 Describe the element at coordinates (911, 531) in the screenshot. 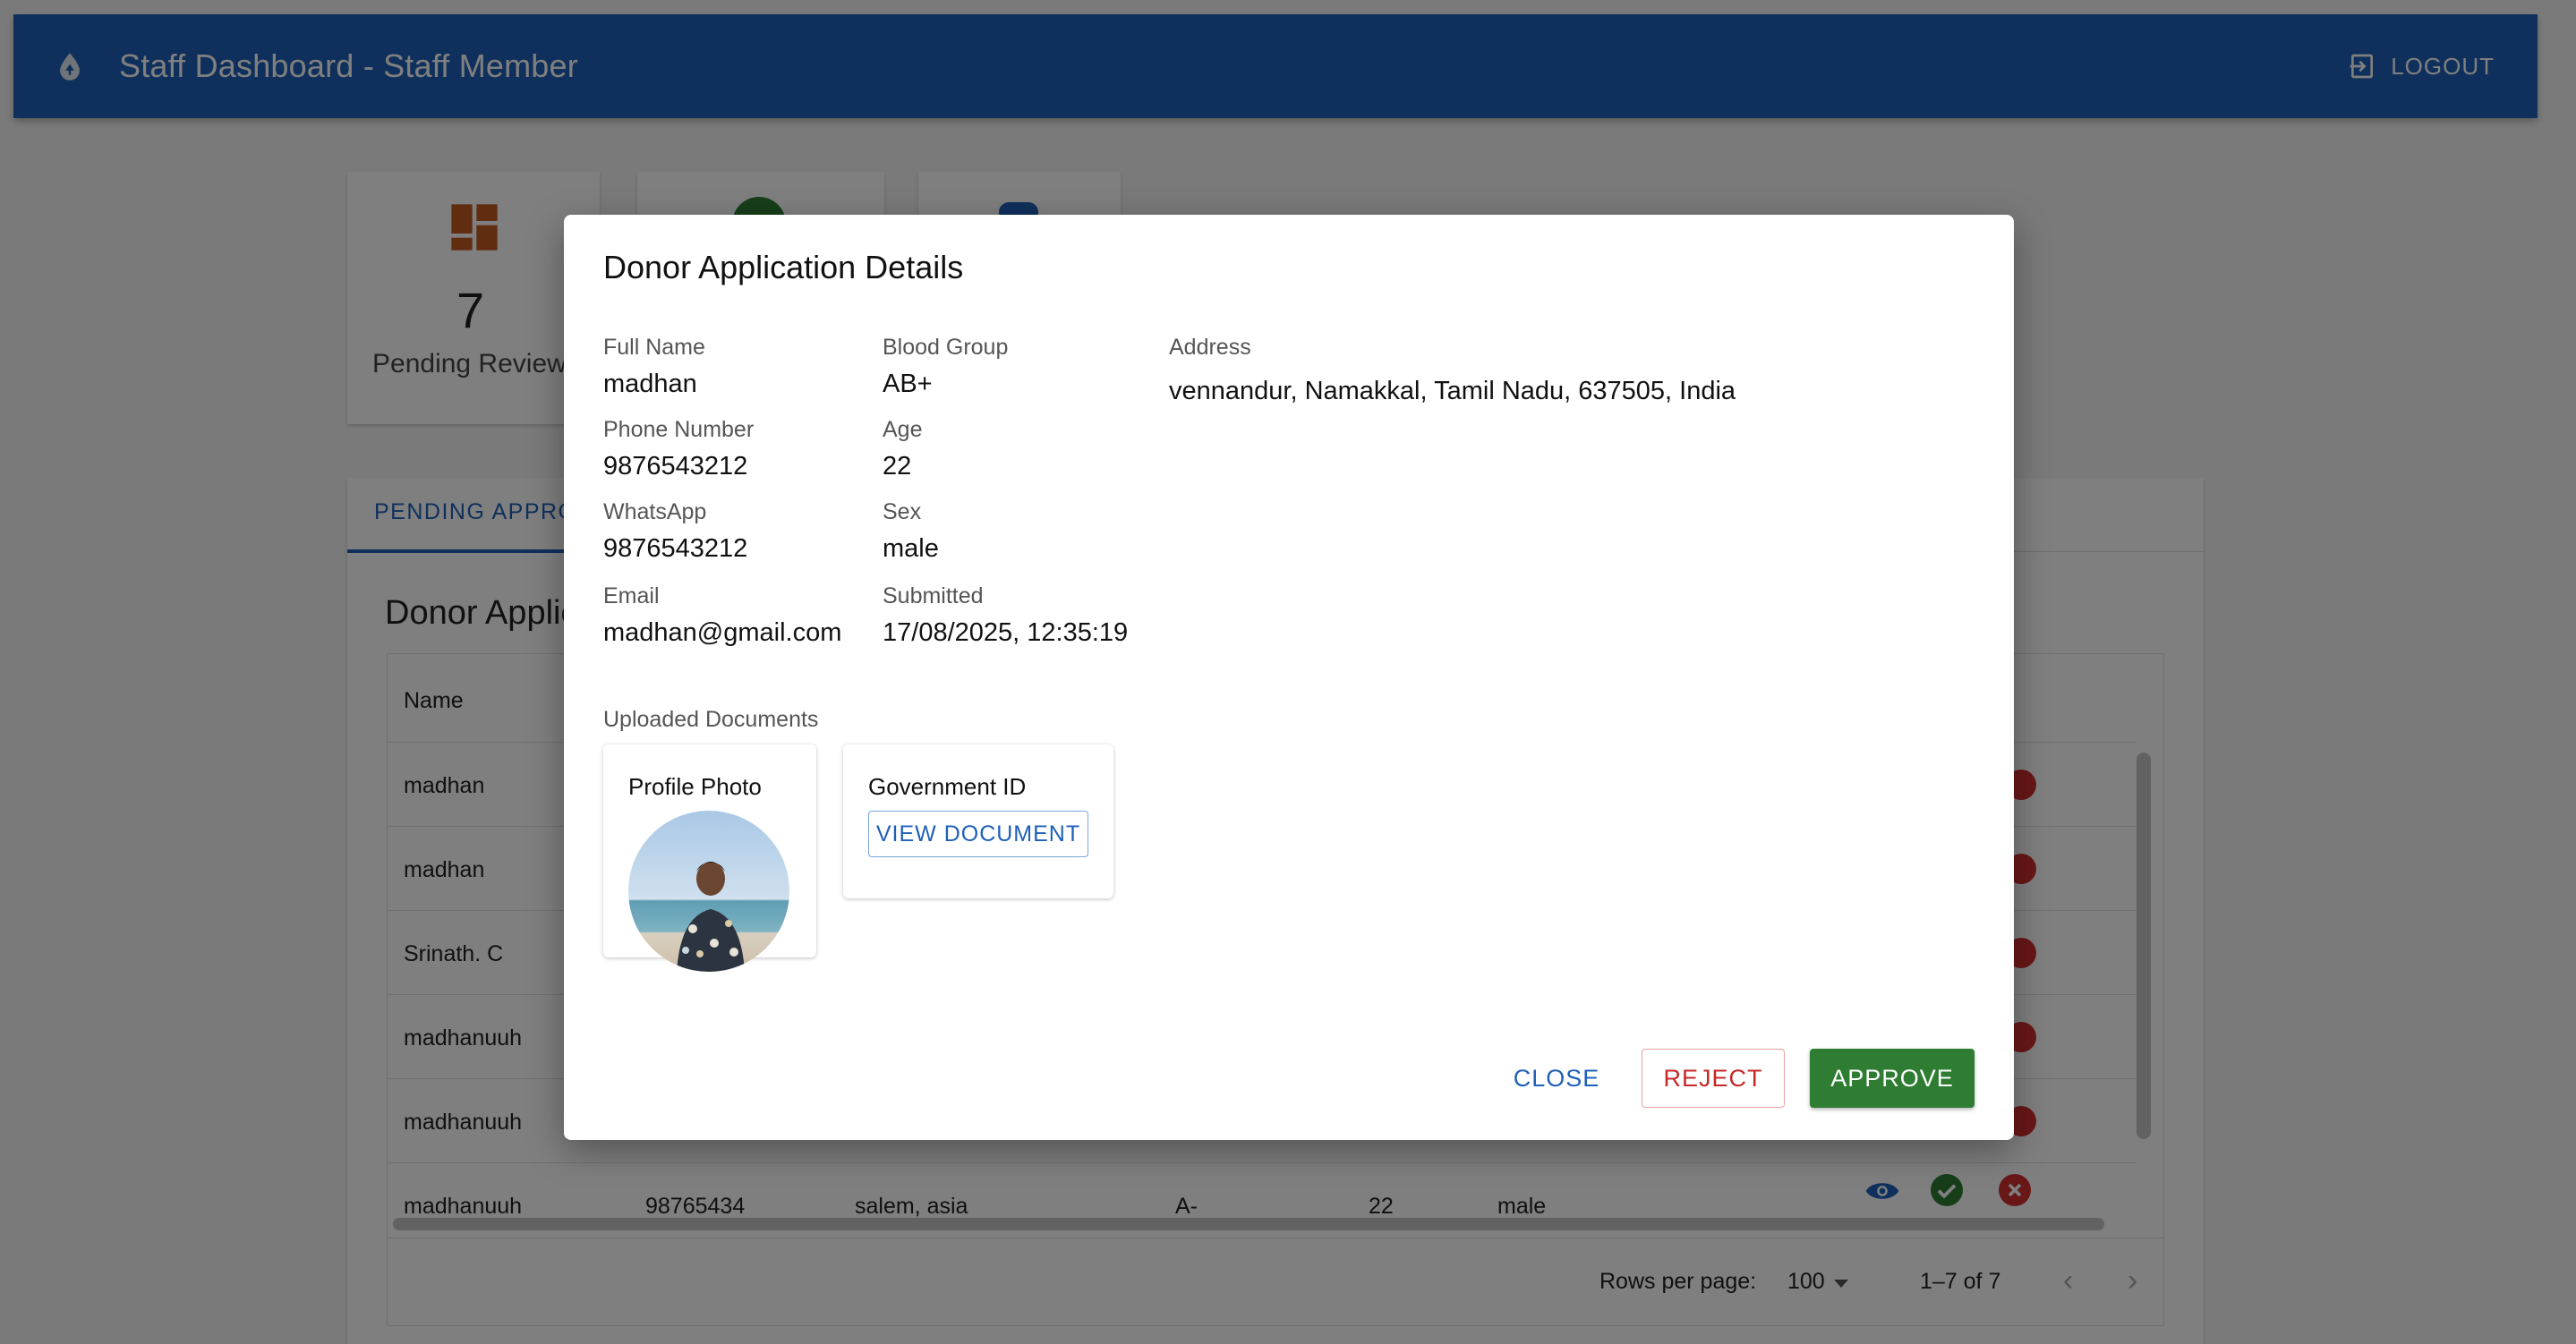

I see `field-sex: Sex male` at that location.